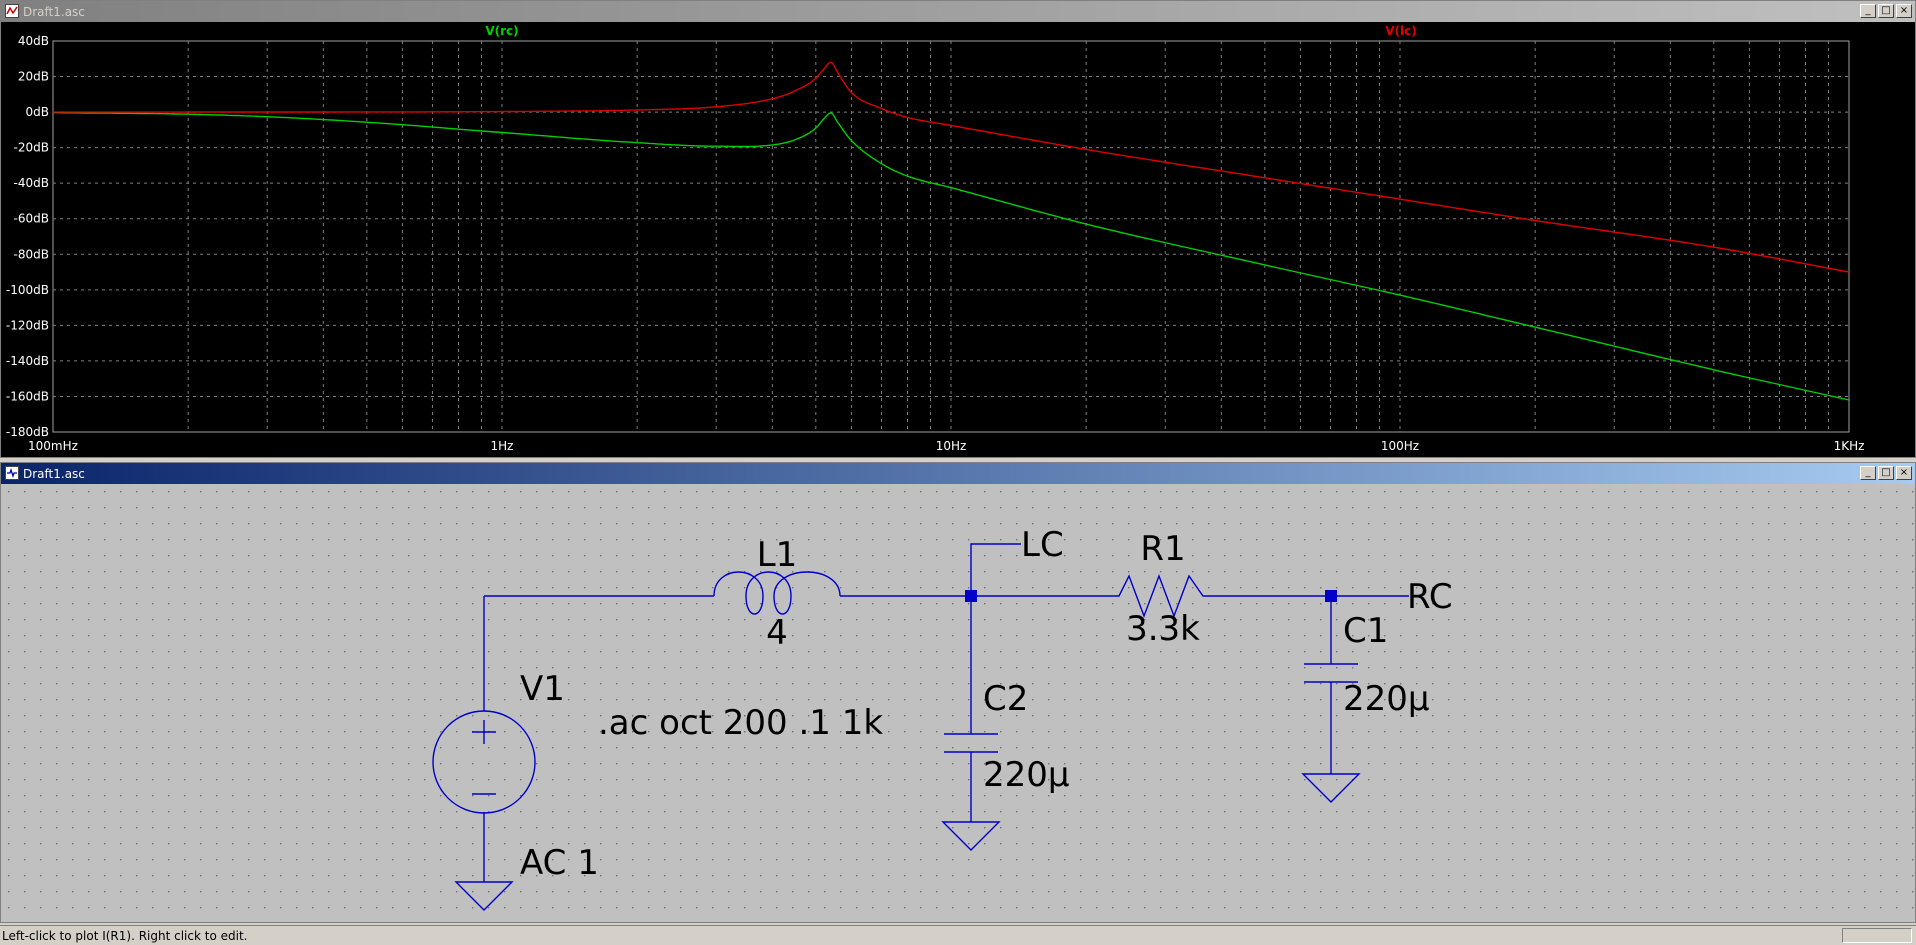 This screenshot has height=945, width=1916. Describe the element at coordinates (1005, 699) in the screenshot. I see `c2-name-label: C2` at that location.